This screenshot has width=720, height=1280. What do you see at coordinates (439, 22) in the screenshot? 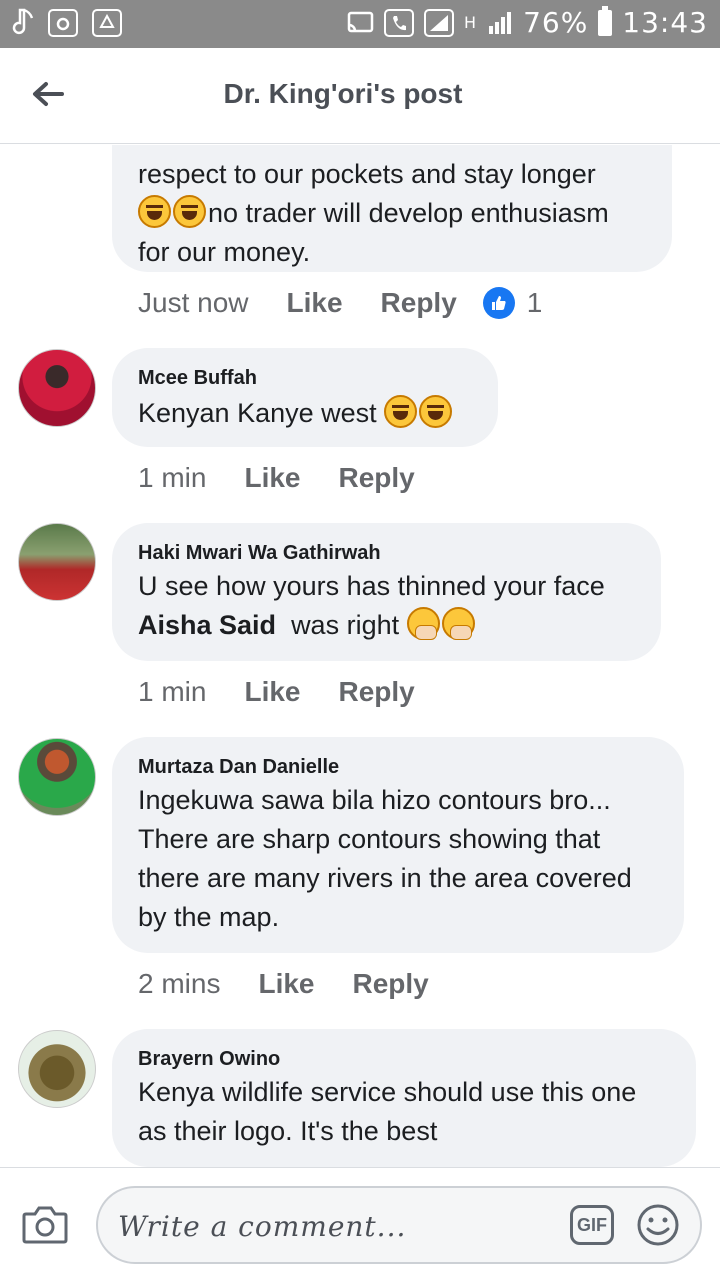
I see `signal-icon` at bounding box center [439, 22].